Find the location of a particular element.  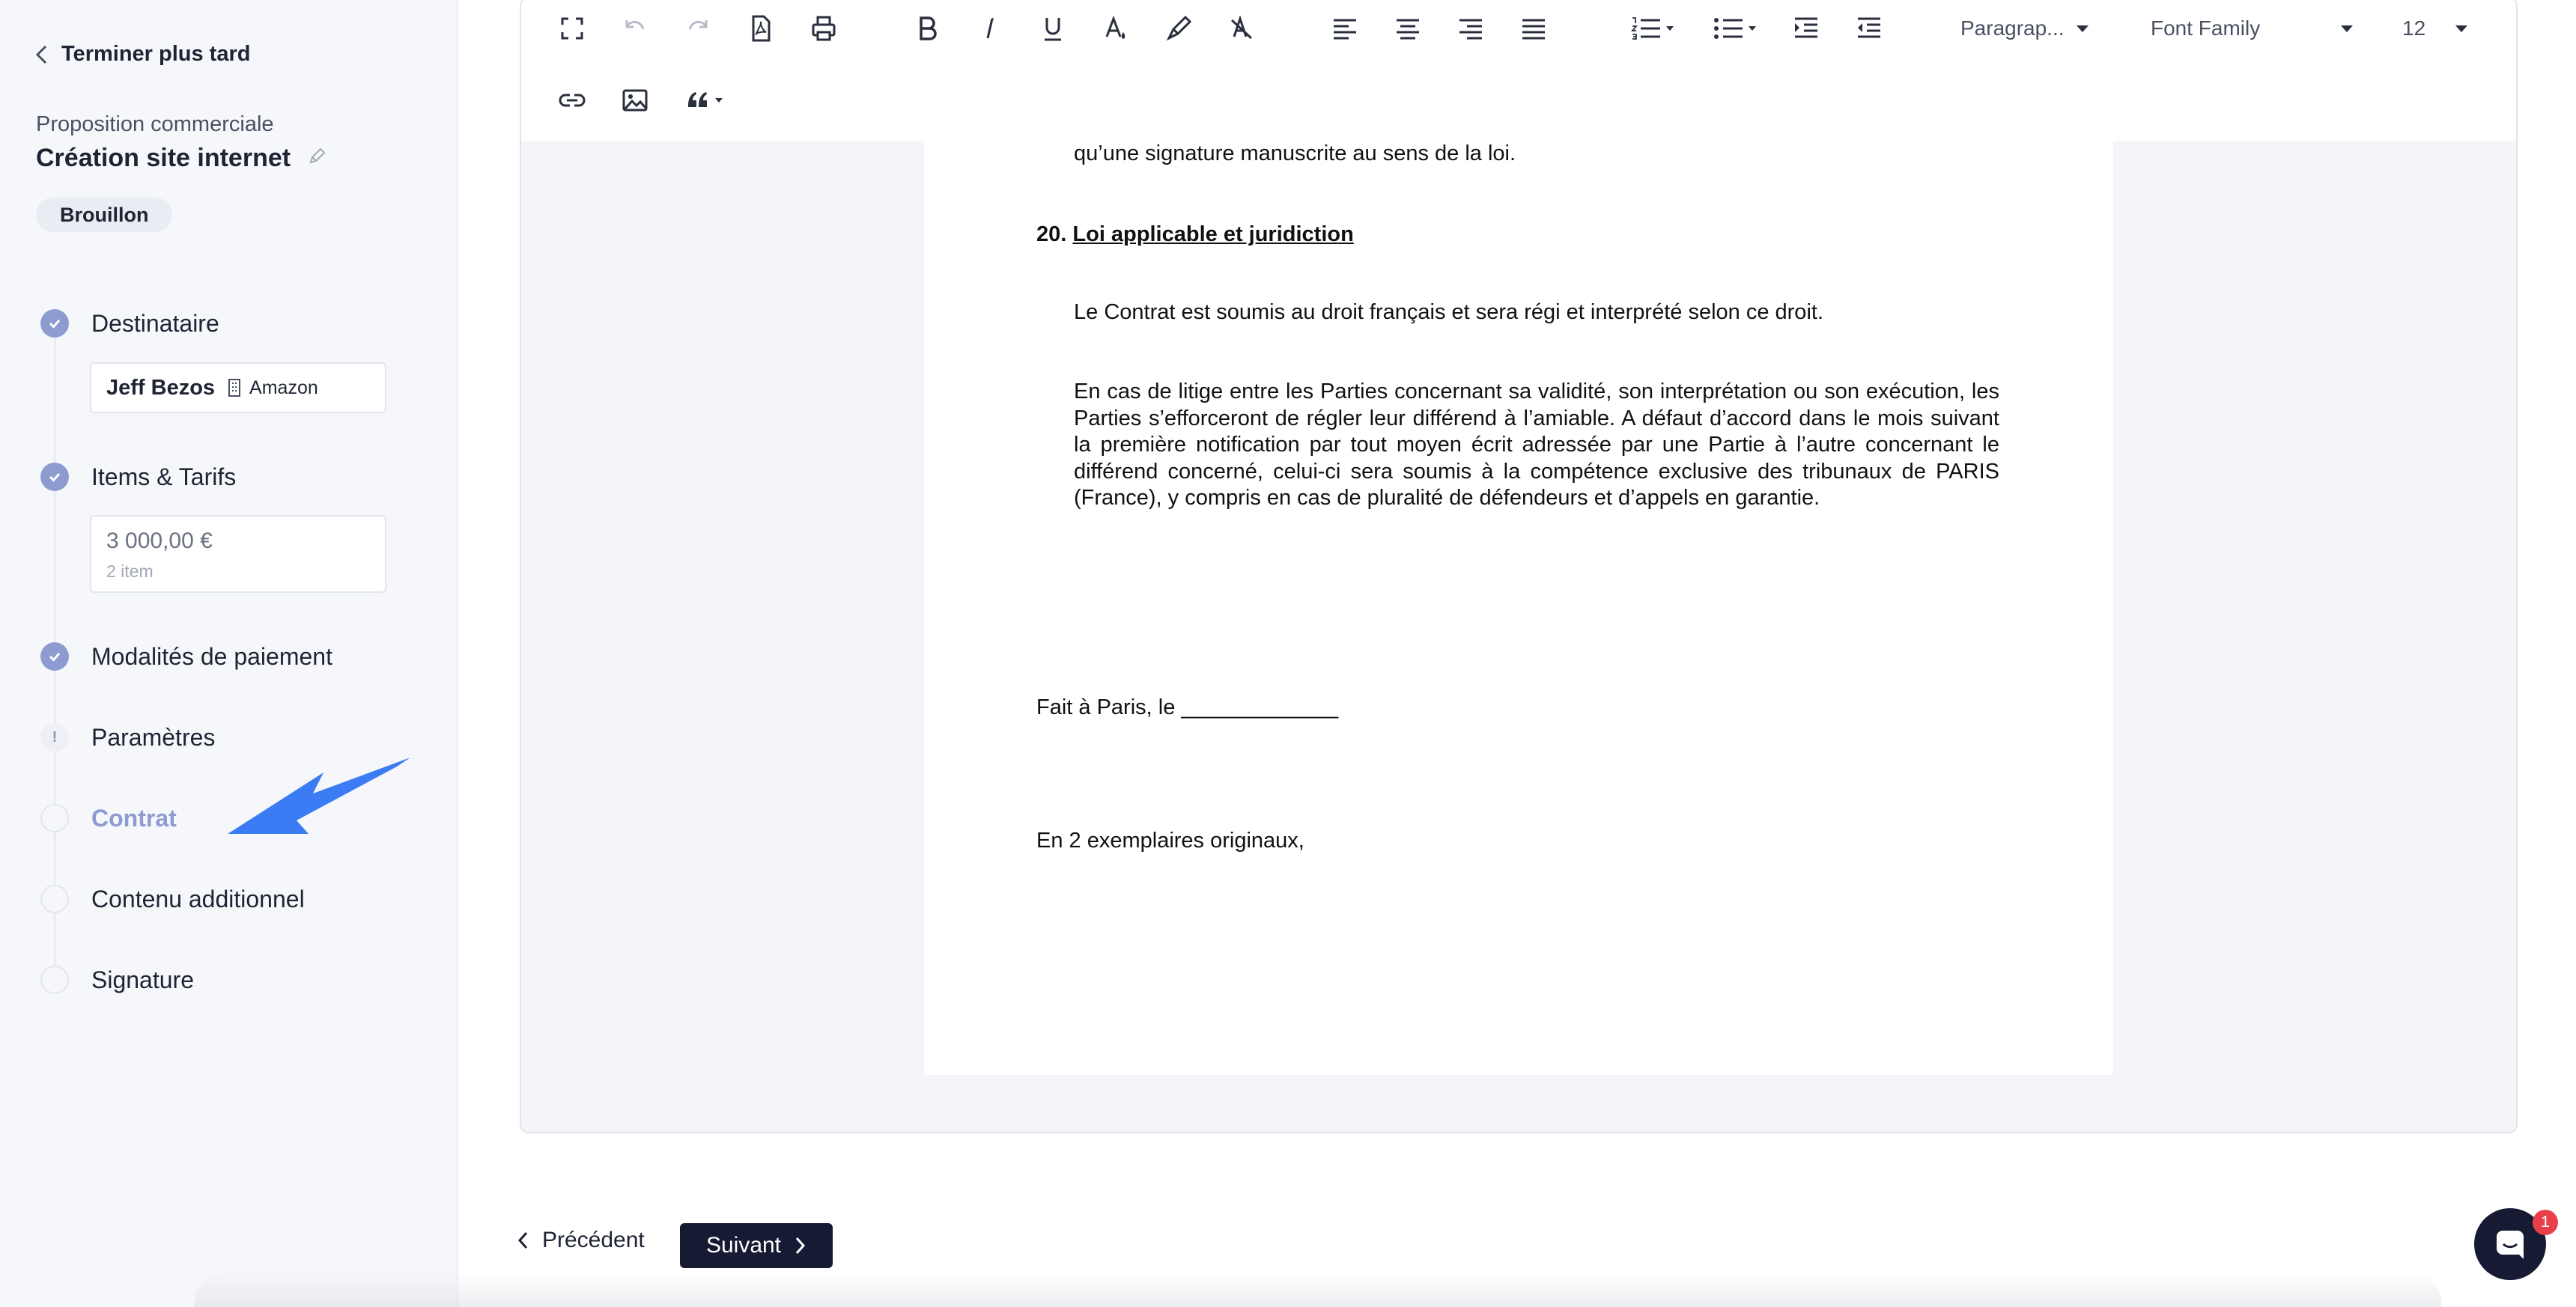

font-size-select: 12 is located at coordinates (2435, 28).